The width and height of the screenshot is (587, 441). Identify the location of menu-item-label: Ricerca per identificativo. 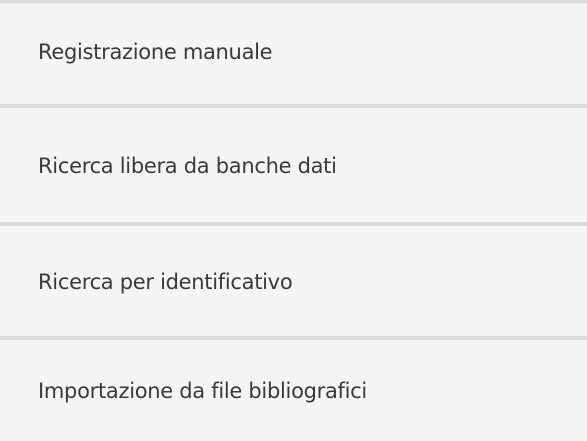
(165, 282).